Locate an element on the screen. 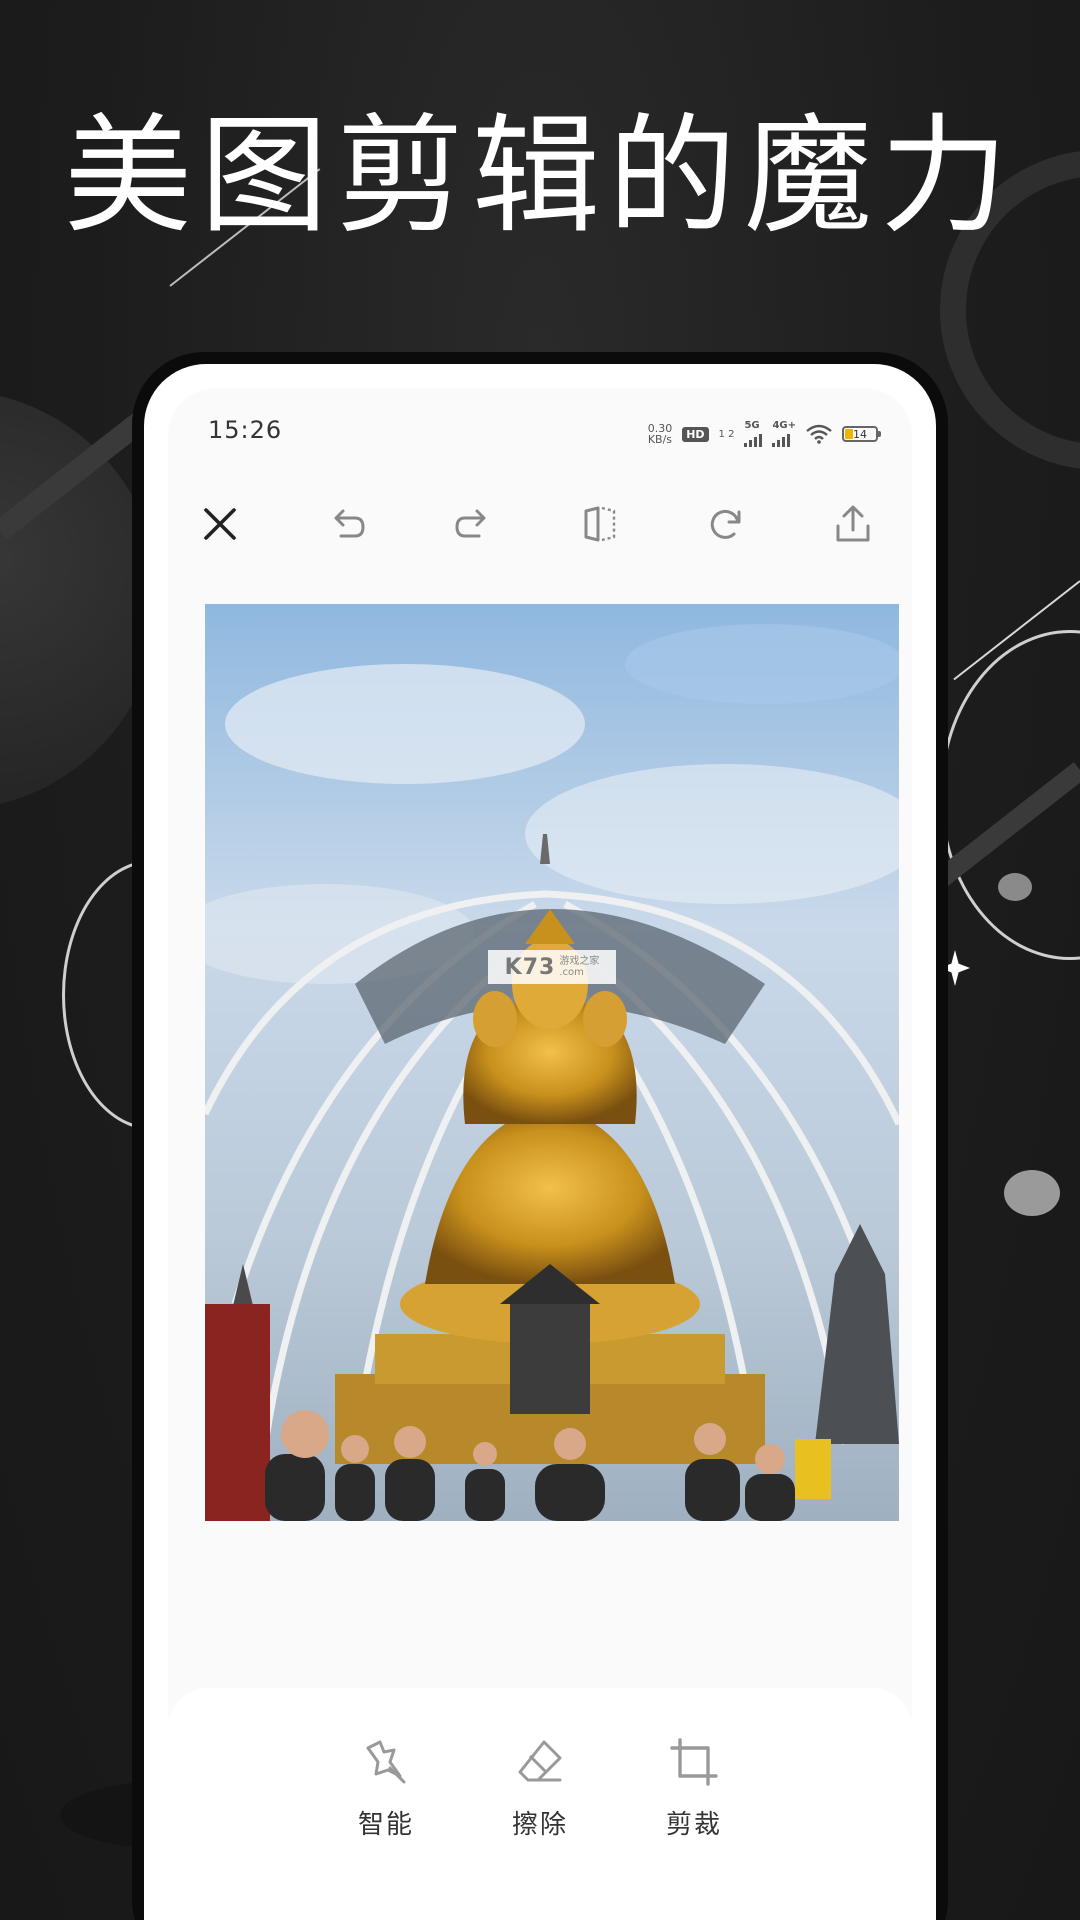 Image resolution: width=1080 pixels, height=1920 pixels. signal-4g-label: 4G+ is located at coordinates (784, 425).